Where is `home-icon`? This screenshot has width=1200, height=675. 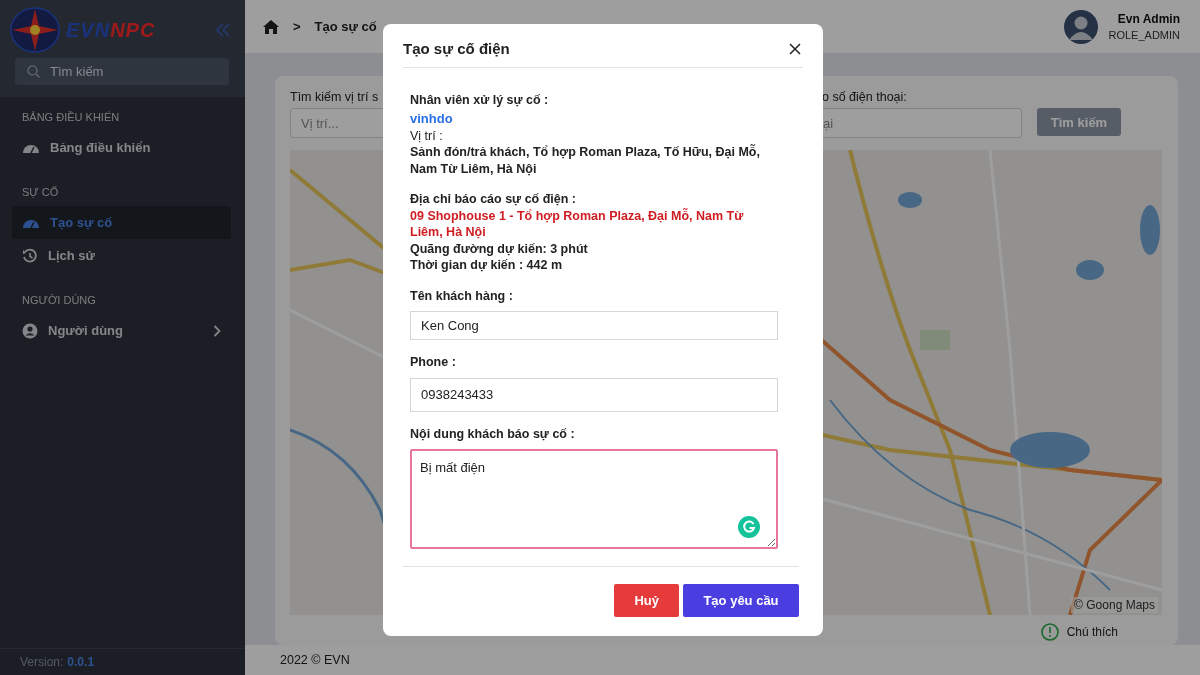
home-icon is located at coordinates (271, 26).